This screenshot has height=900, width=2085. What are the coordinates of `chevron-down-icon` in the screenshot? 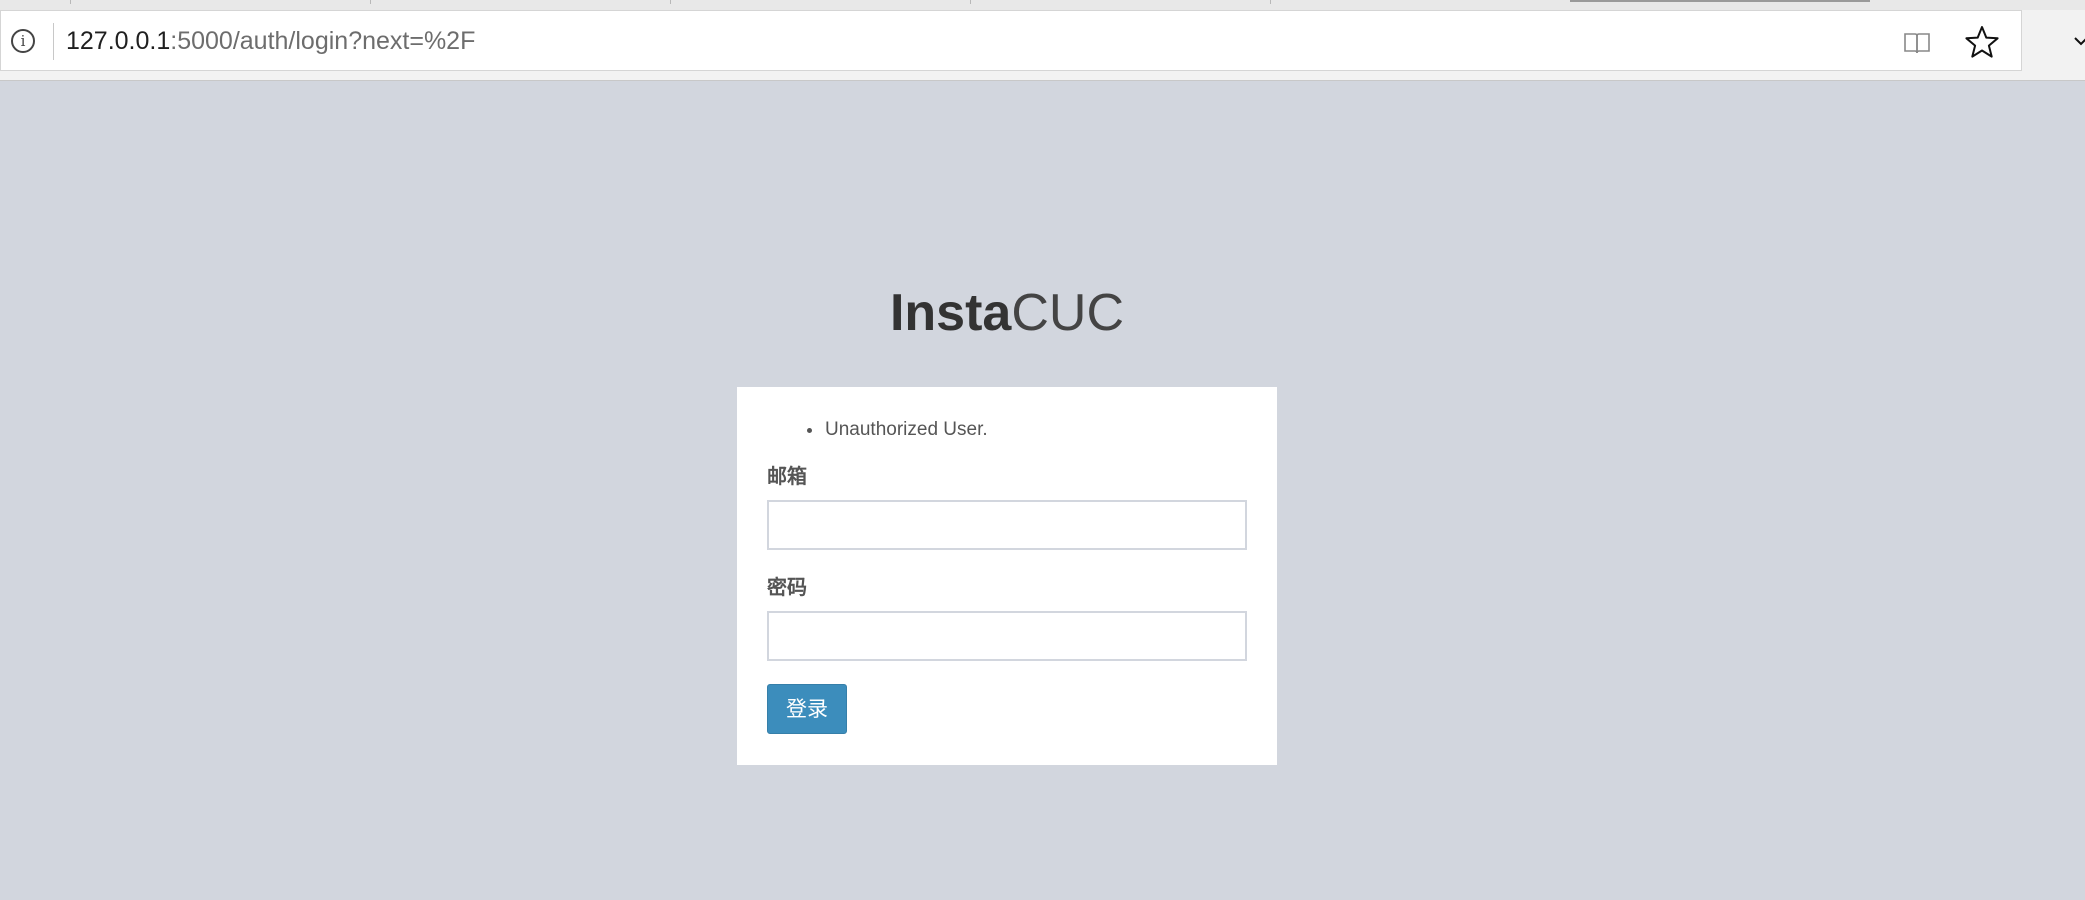 It's located at (2079, 41).